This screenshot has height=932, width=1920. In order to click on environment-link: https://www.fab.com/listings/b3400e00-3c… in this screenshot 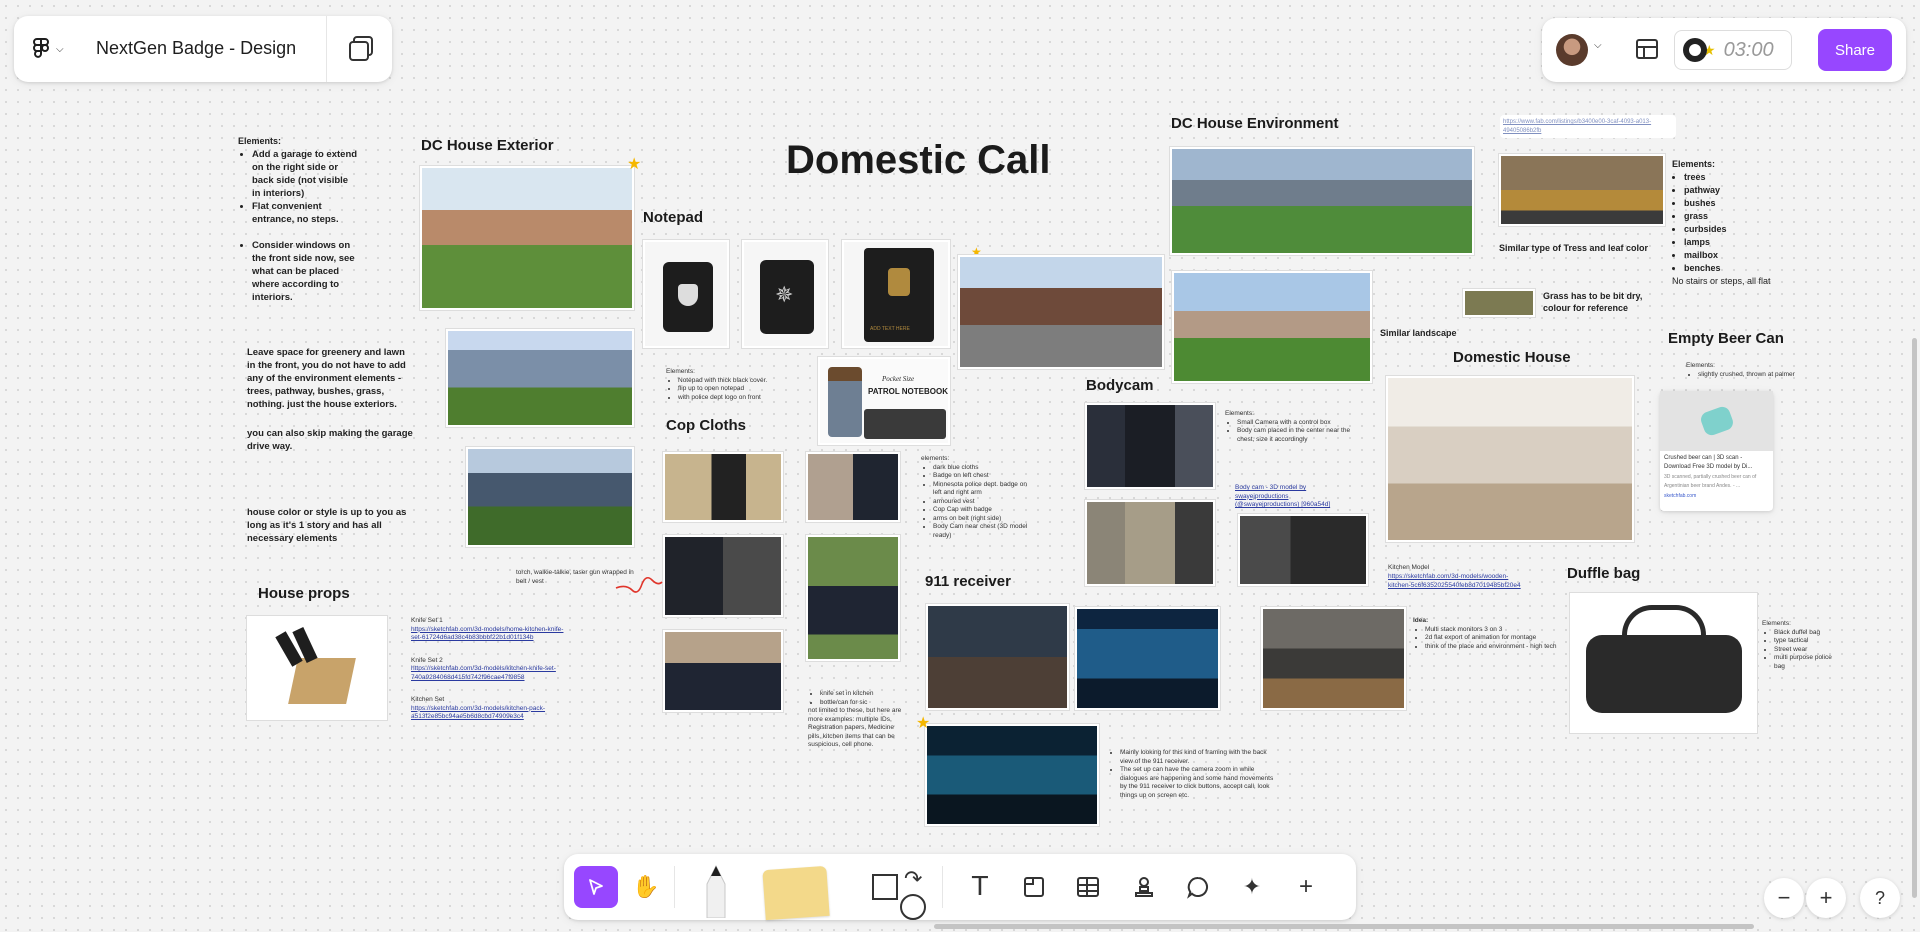, I will do `click(1588, 126)`.